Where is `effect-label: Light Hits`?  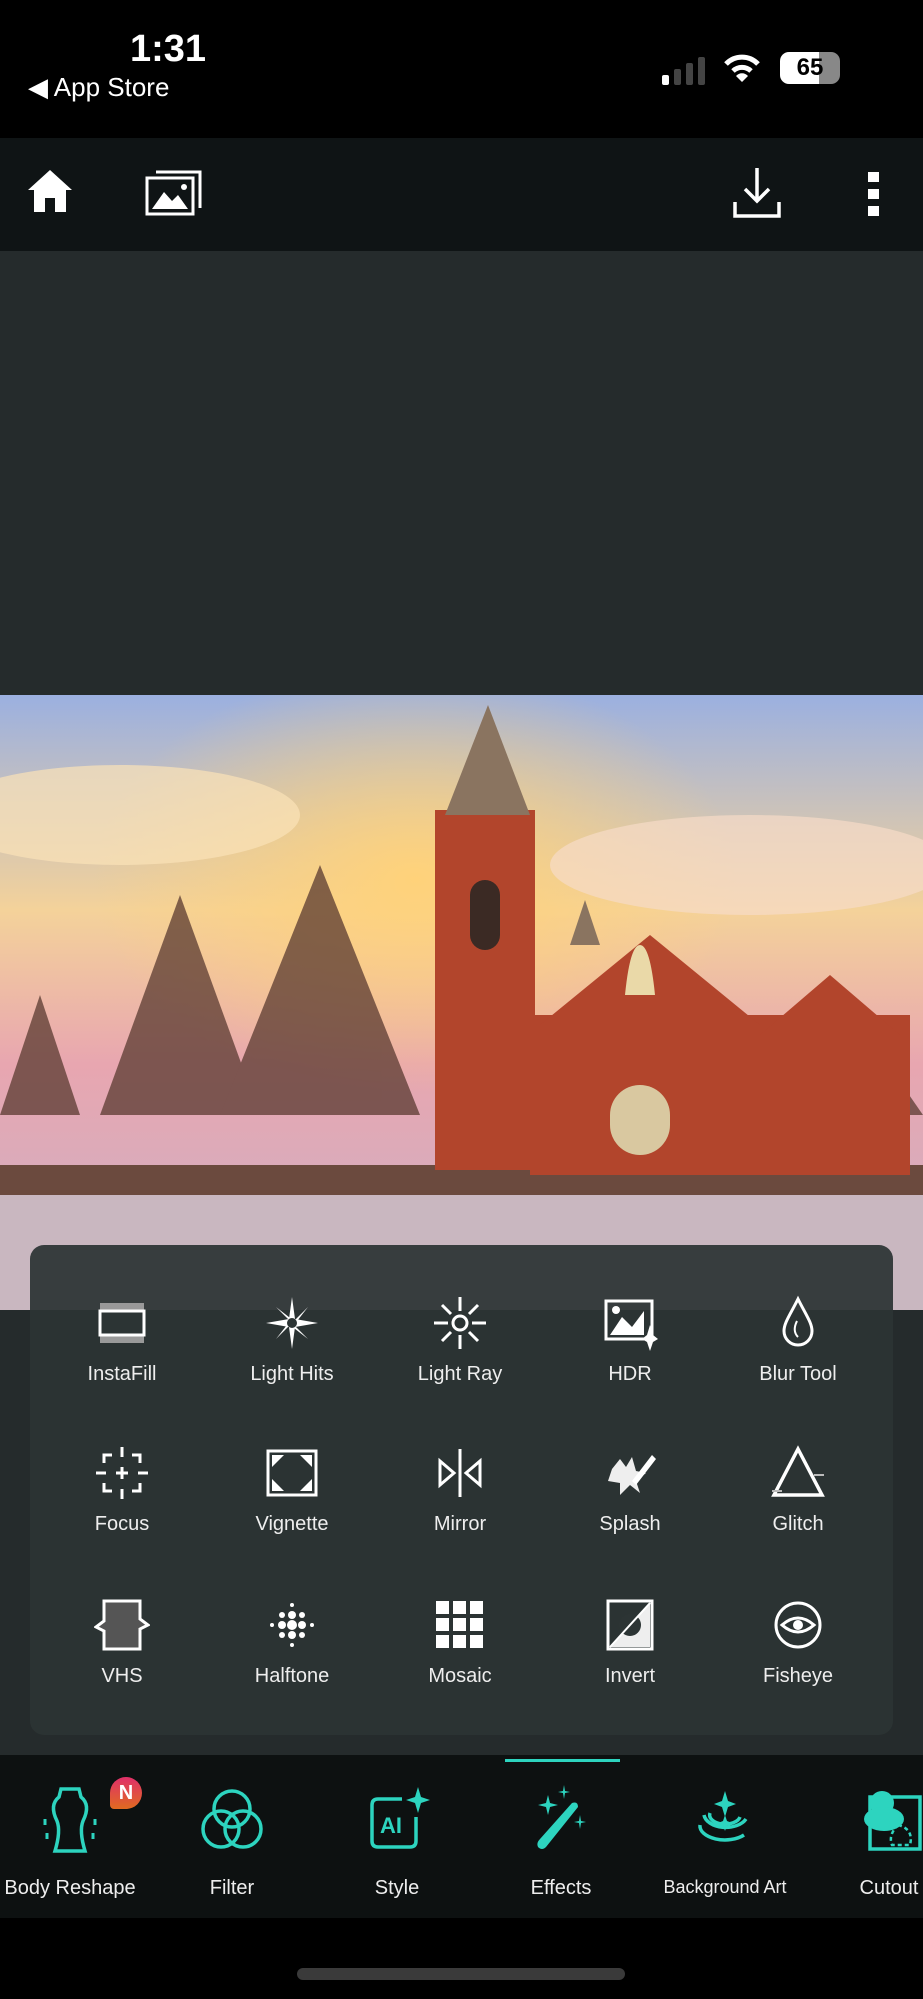
effect-label: Light Hits is located at coordinates (292, 1374).